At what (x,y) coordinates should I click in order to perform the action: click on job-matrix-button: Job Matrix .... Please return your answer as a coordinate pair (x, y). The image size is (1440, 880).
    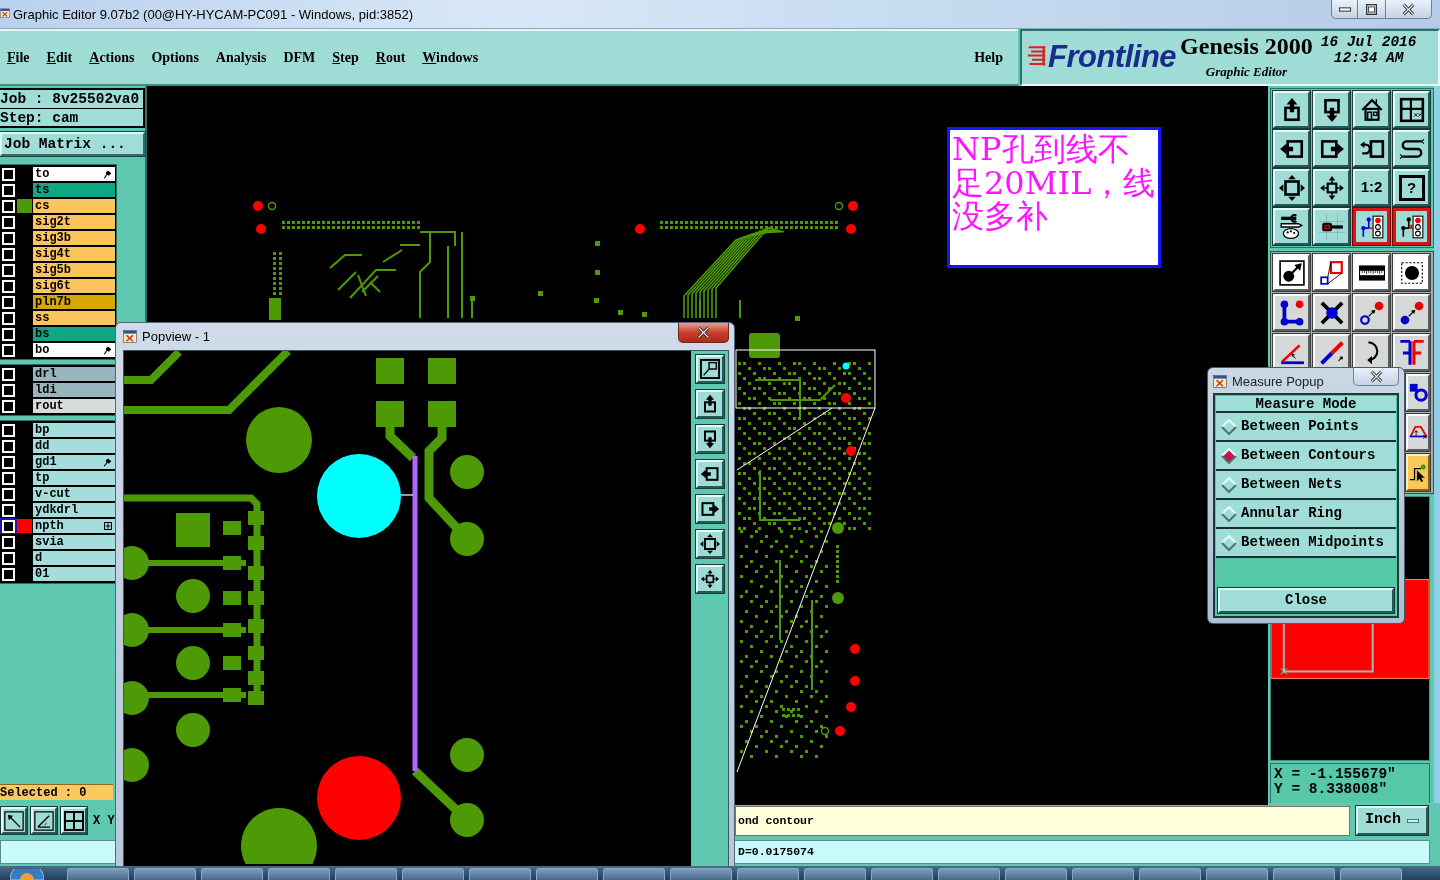
    Looking at the image, I should click on (72, 144).